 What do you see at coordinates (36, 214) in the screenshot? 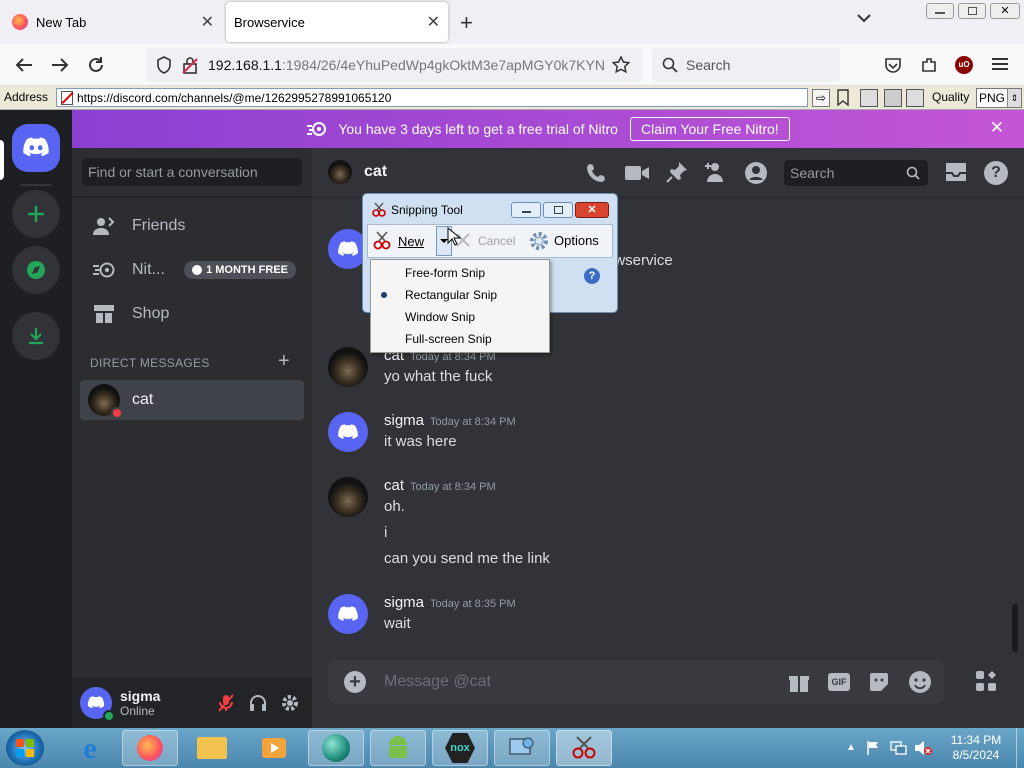
I see `add-server-plus-icon` at bounding box center [36, 214].